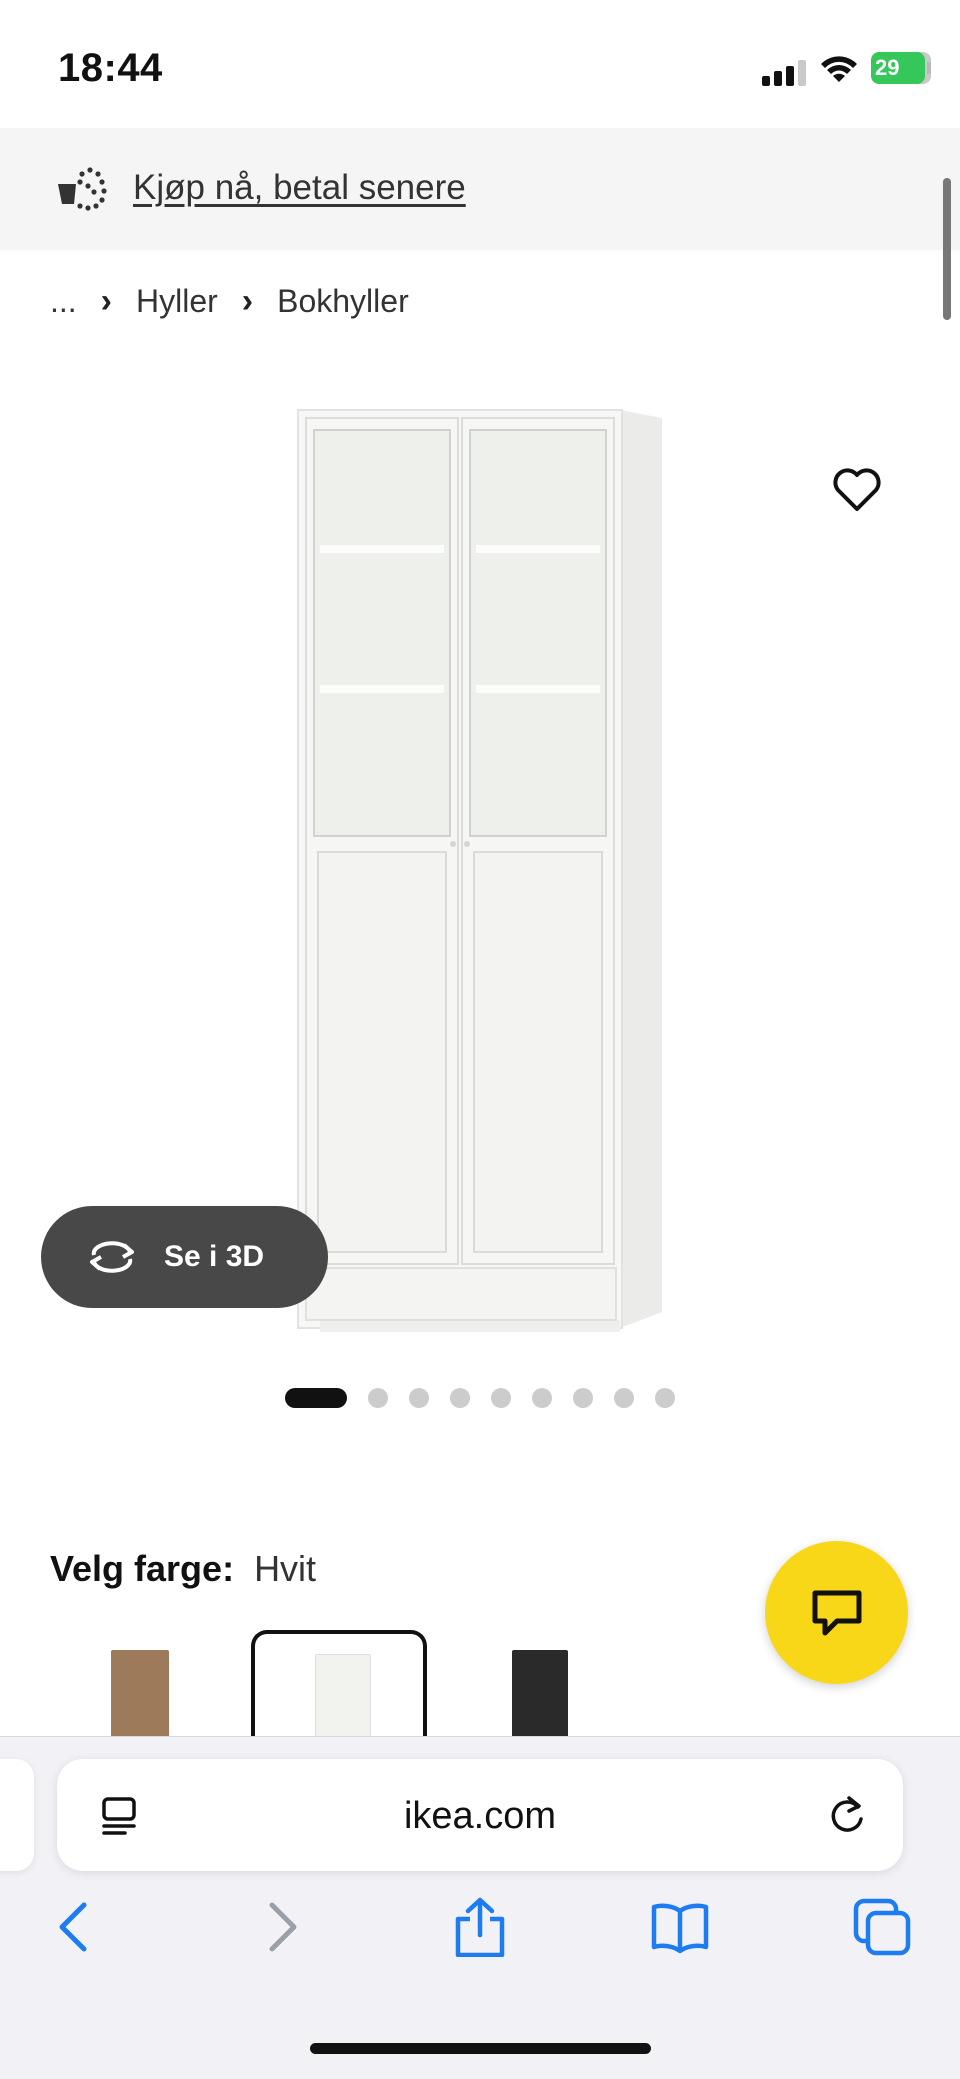  I want to click on rotate-3d-icon, so click(112, 1257).